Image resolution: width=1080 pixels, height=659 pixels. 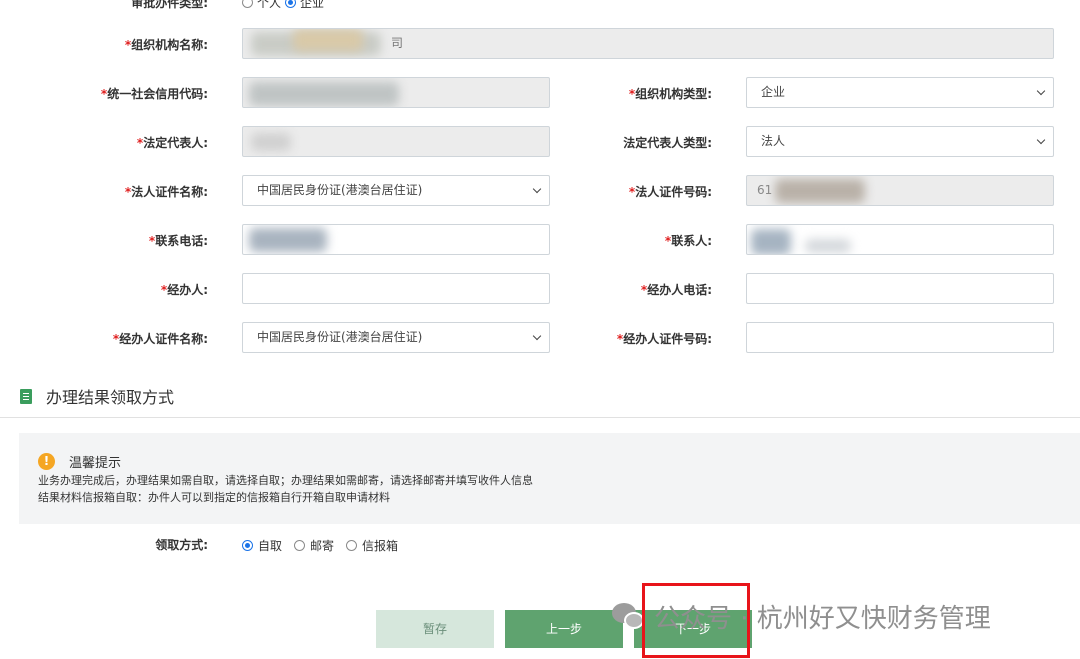 I want to click on info-icon: !, so click(x=46, y=461).